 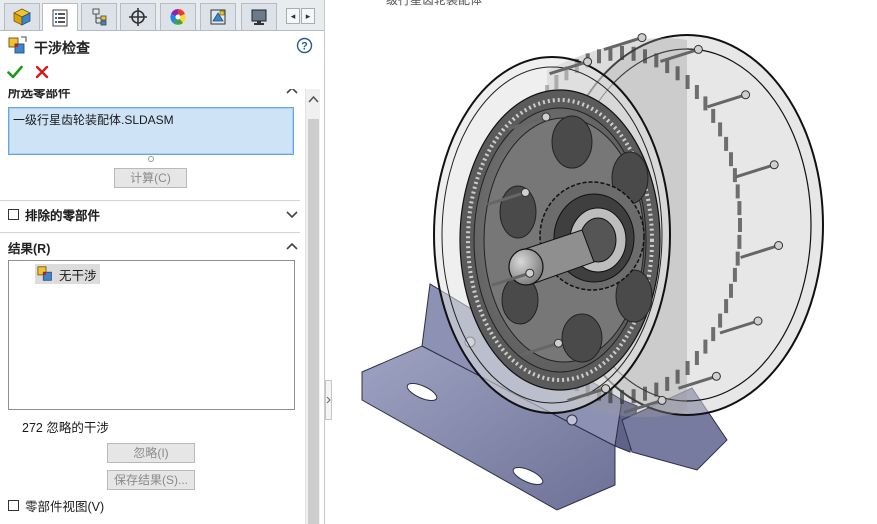 I want to click on configuration-icon, so click(x=99, y=17).